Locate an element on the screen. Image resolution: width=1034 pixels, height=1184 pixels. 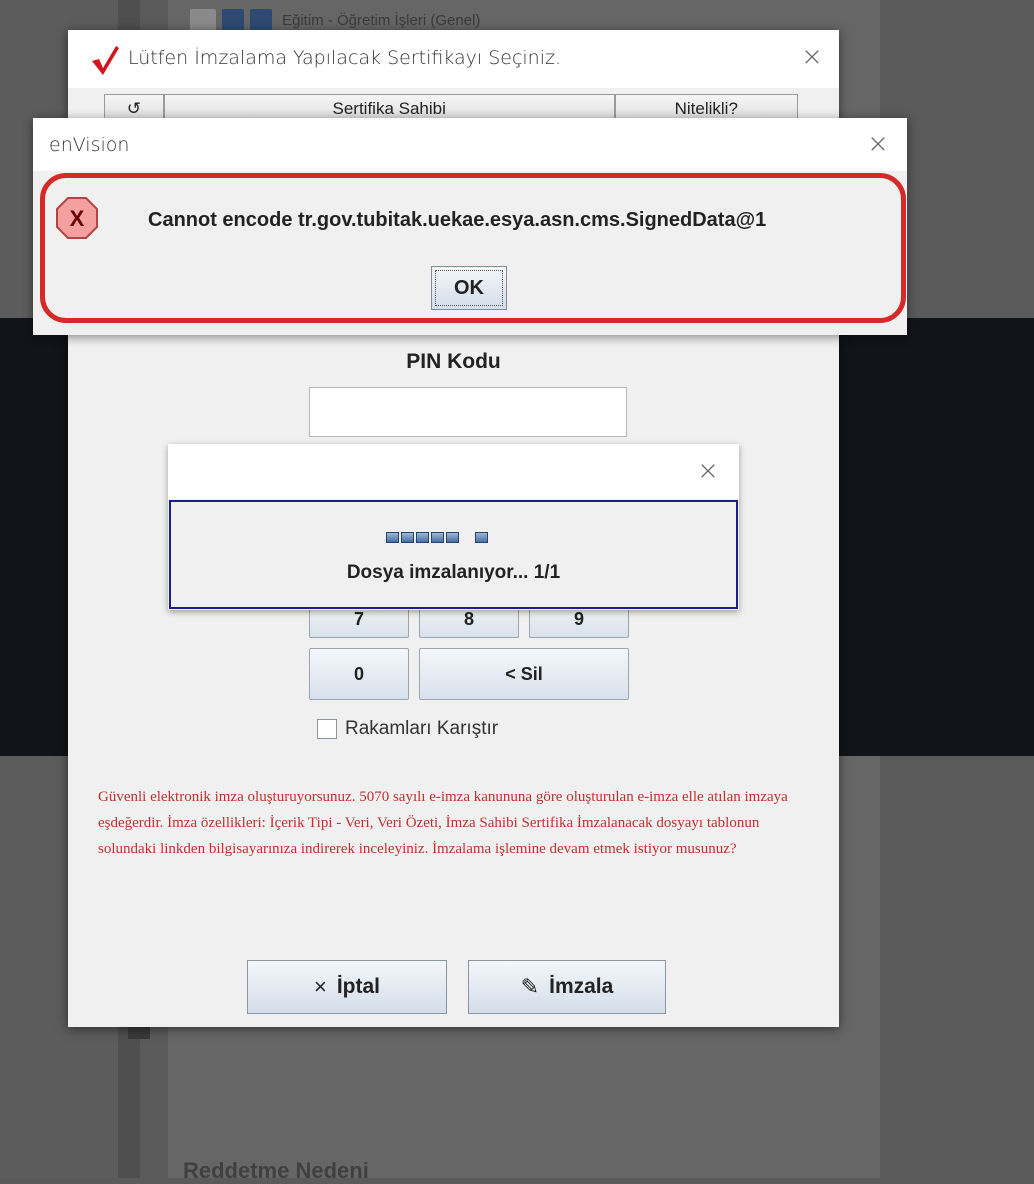
pin-label: PIN Kodu is located at coordinates (453, 361).